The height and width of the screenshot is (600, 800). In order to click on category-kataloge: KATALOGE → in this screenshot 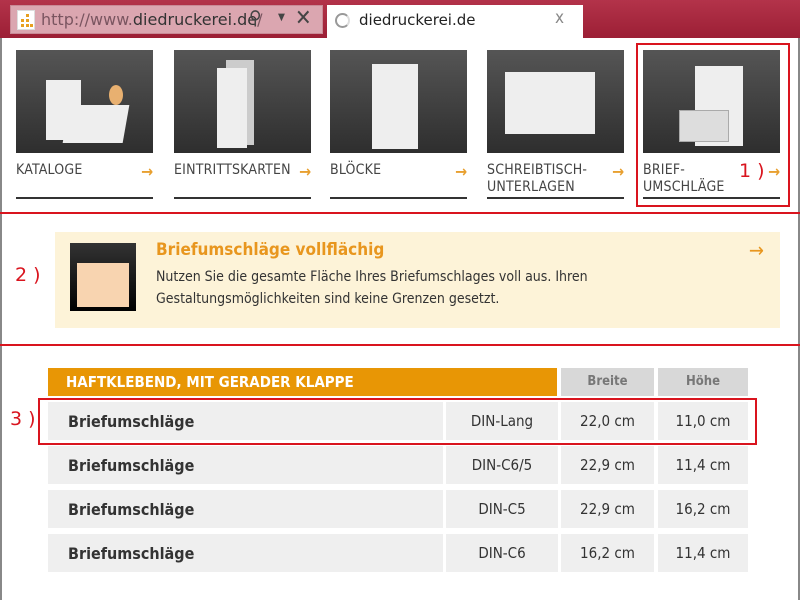, I will do `click(84, 124)`.